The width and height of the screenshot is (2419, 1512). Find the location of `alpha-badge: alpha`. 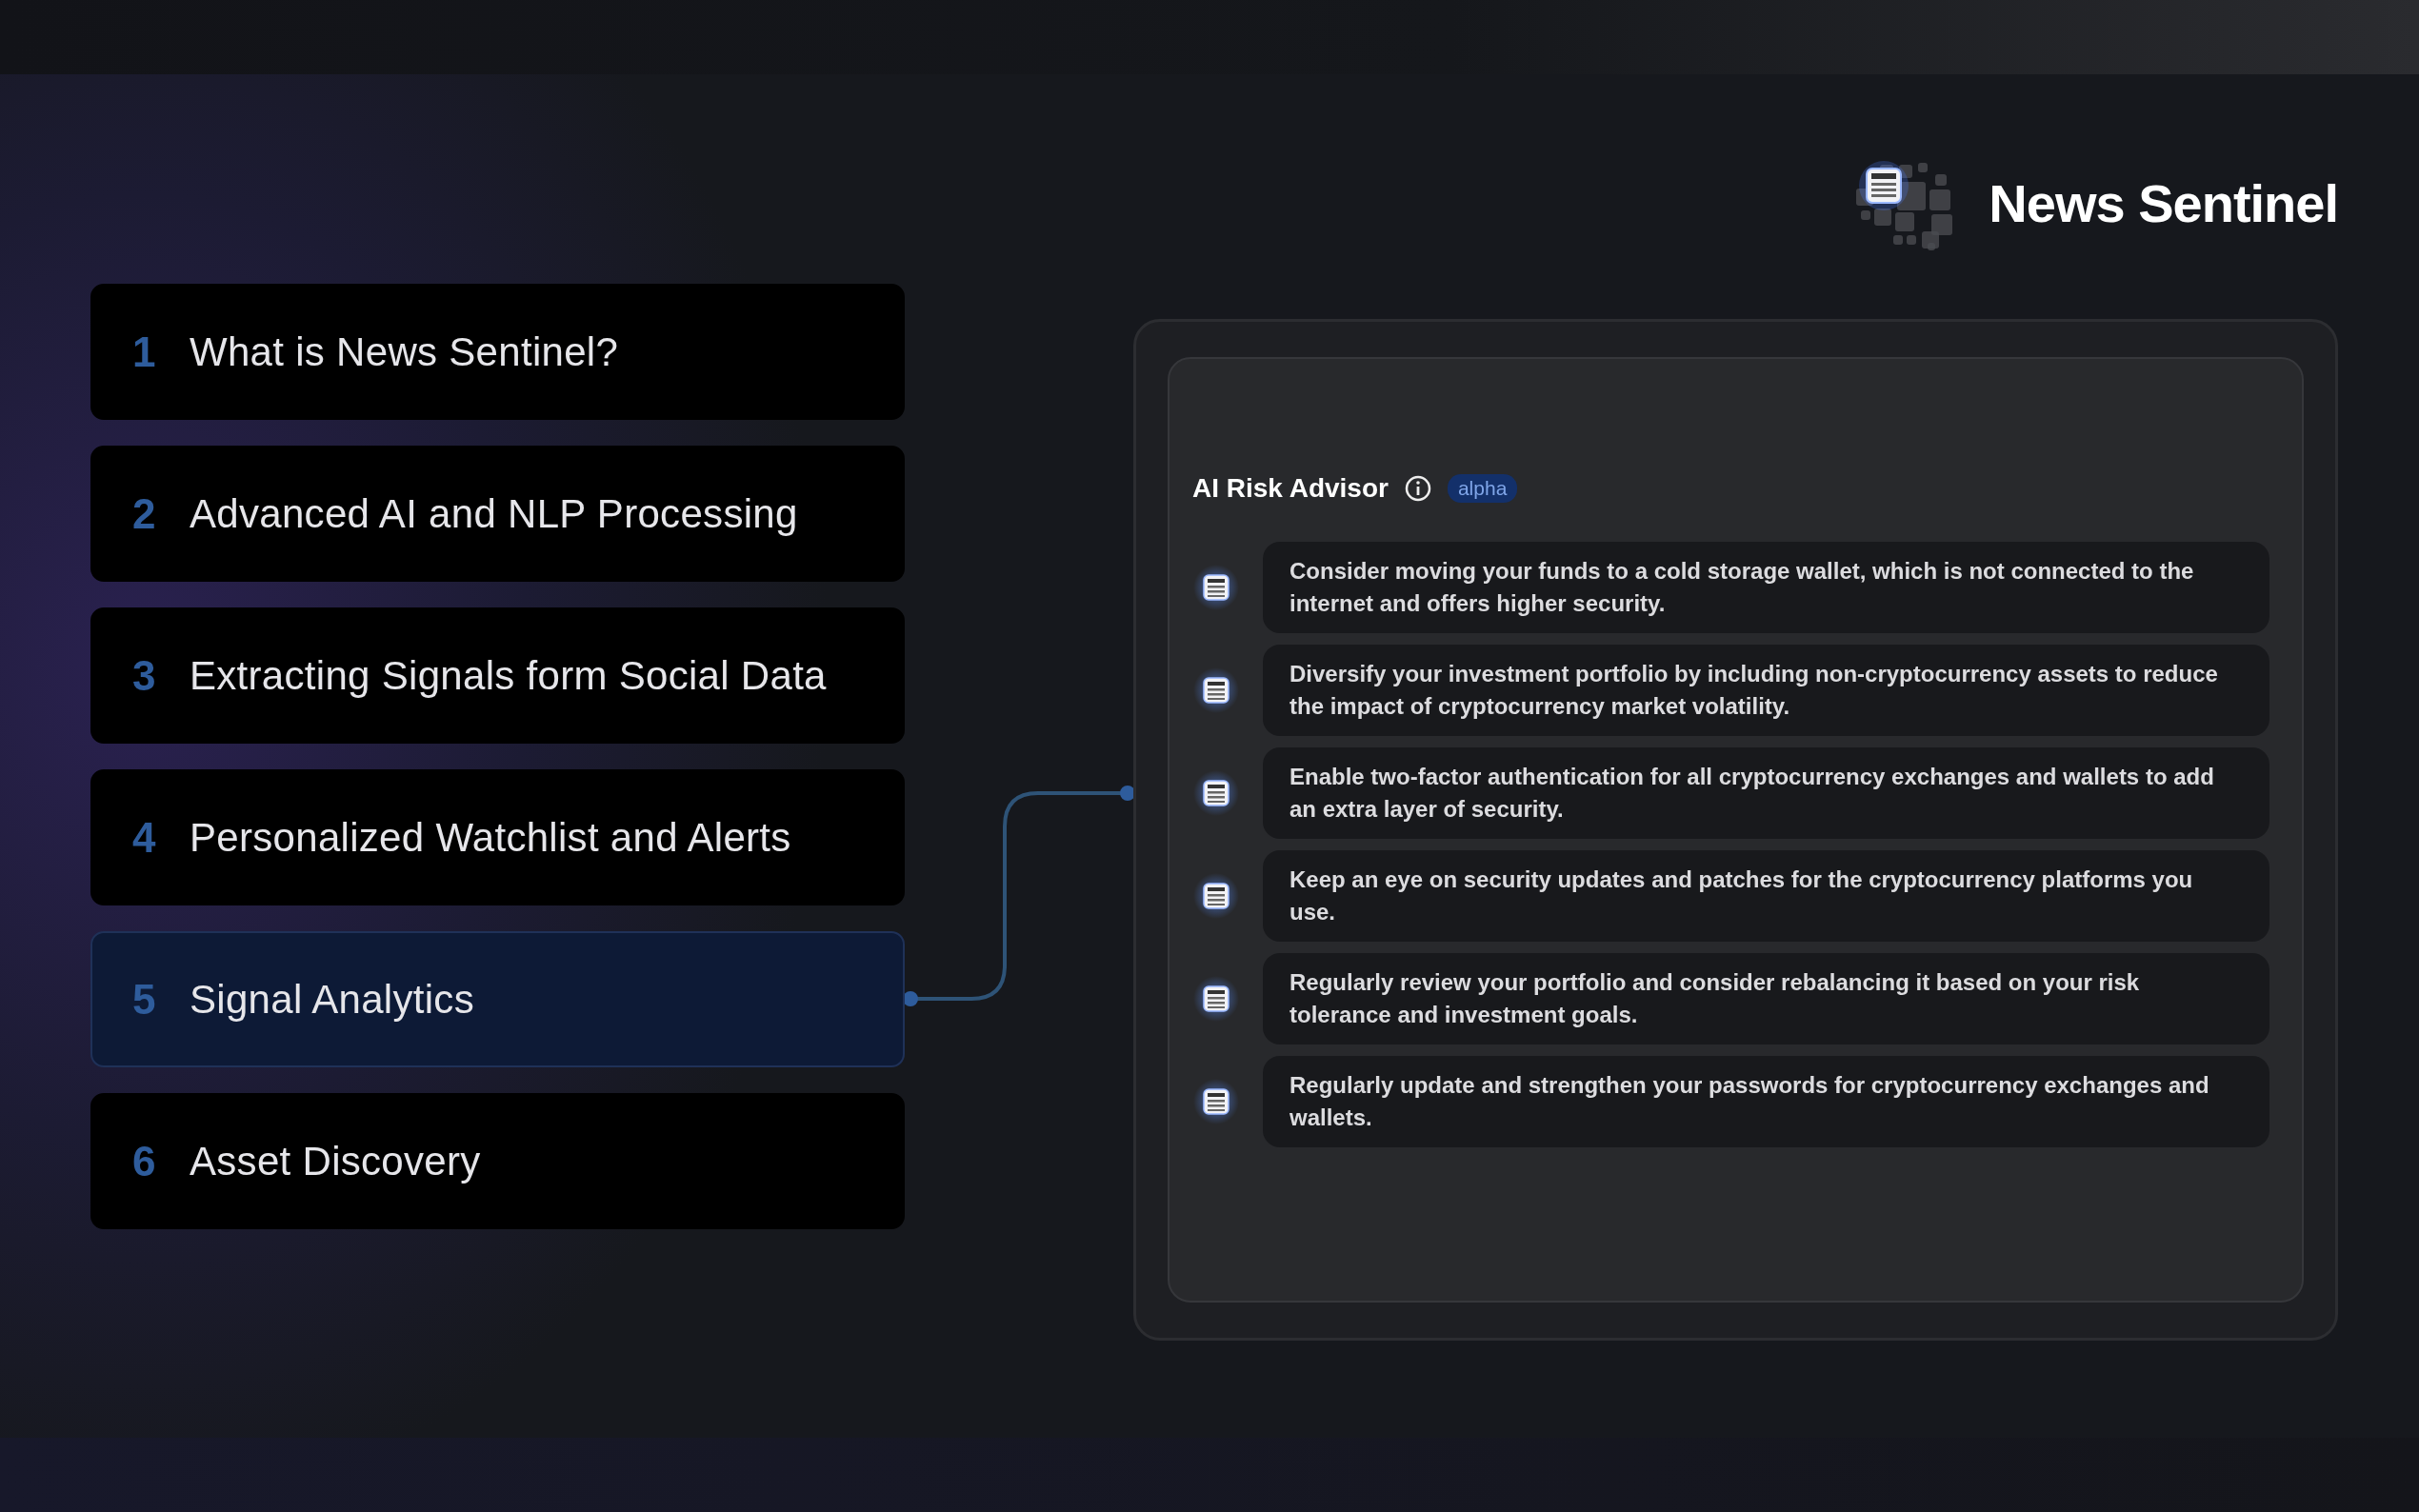

alpha-badge: alpha is located at coordinates (1482, 488).